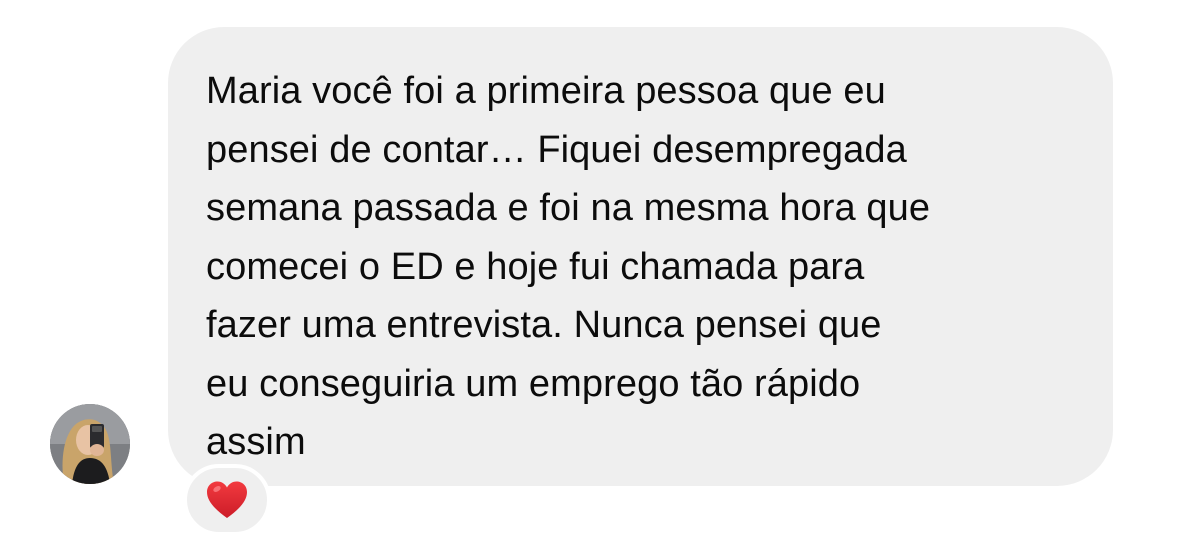 Image resolution: width=1189 pixels, height=538 pixels. I want to click on reaction-badge, so click(227, 500).